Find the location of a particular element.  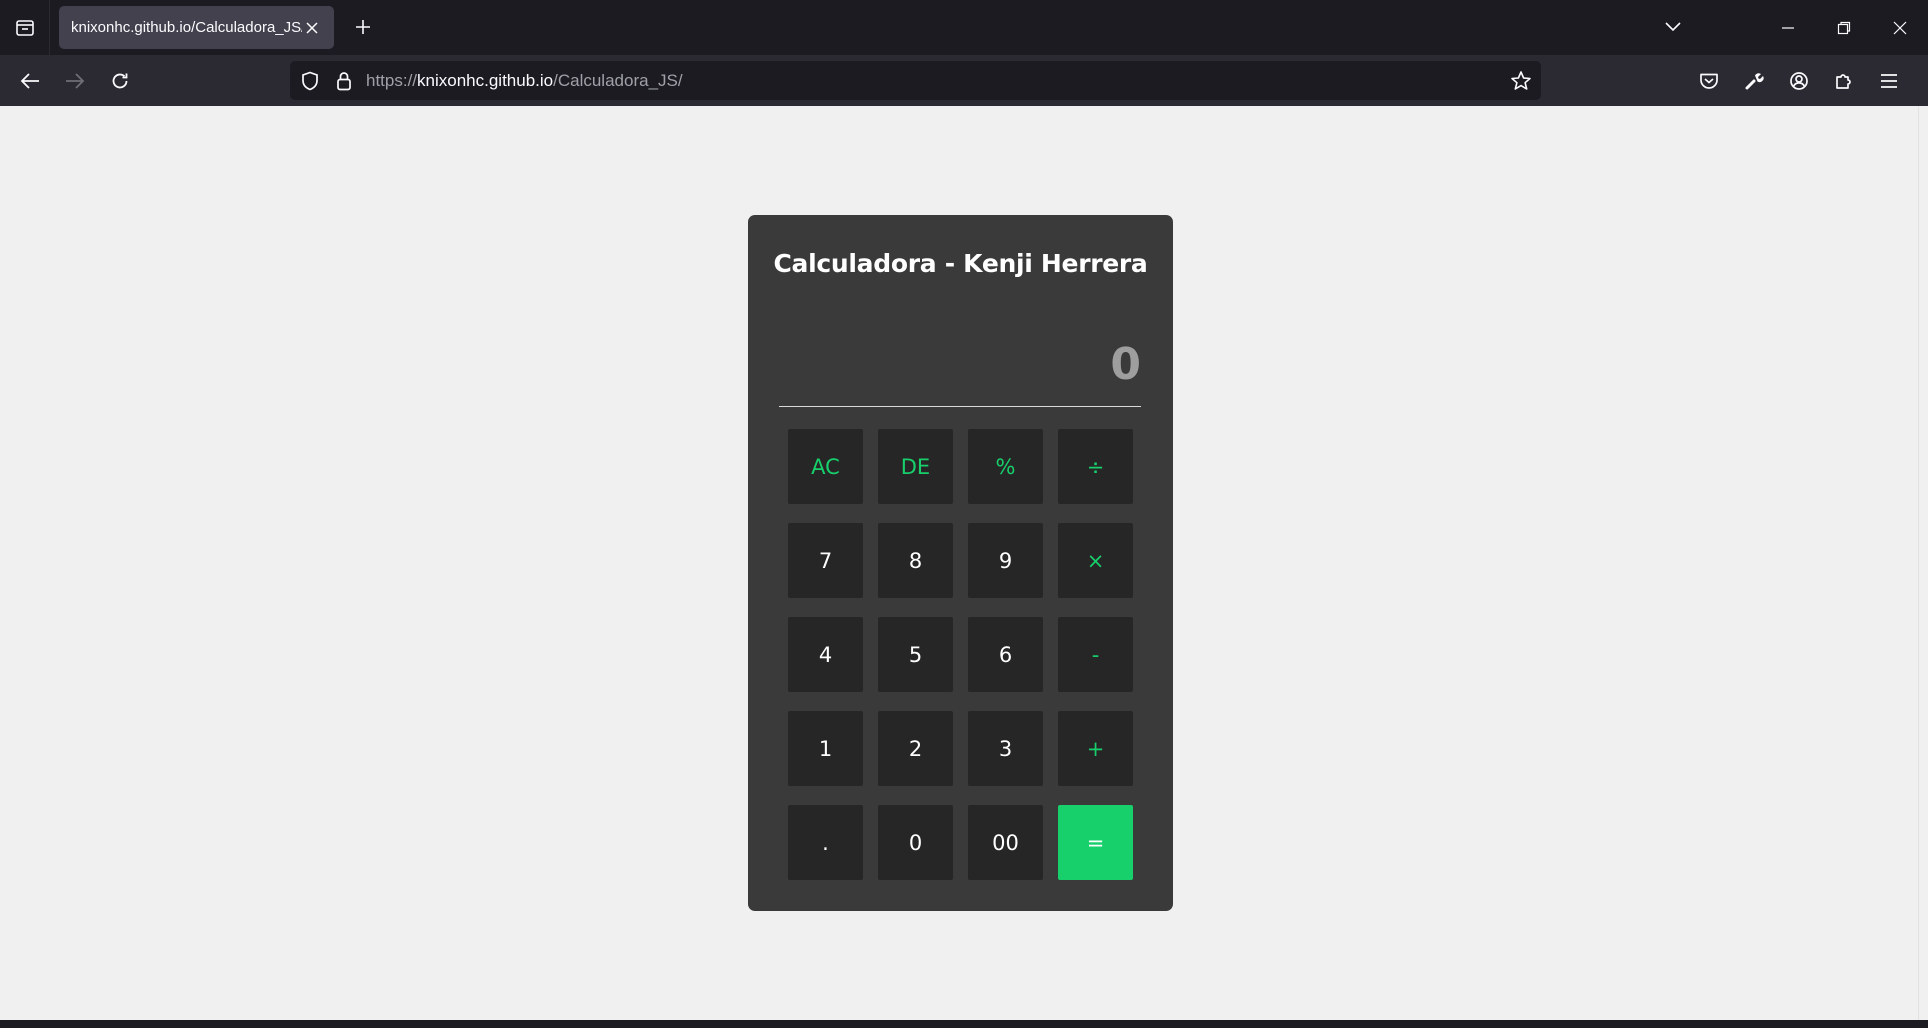

multiply-button: × is located at coordinates (1095, 560).